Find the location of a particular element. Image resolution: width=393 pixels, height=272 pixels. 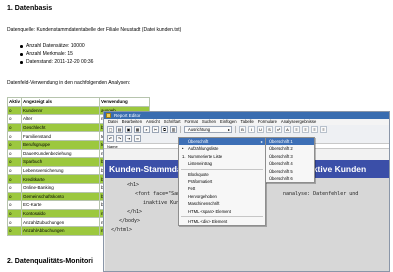

format-menu-item: Listeneintrag is located at coordinates (222, 163).